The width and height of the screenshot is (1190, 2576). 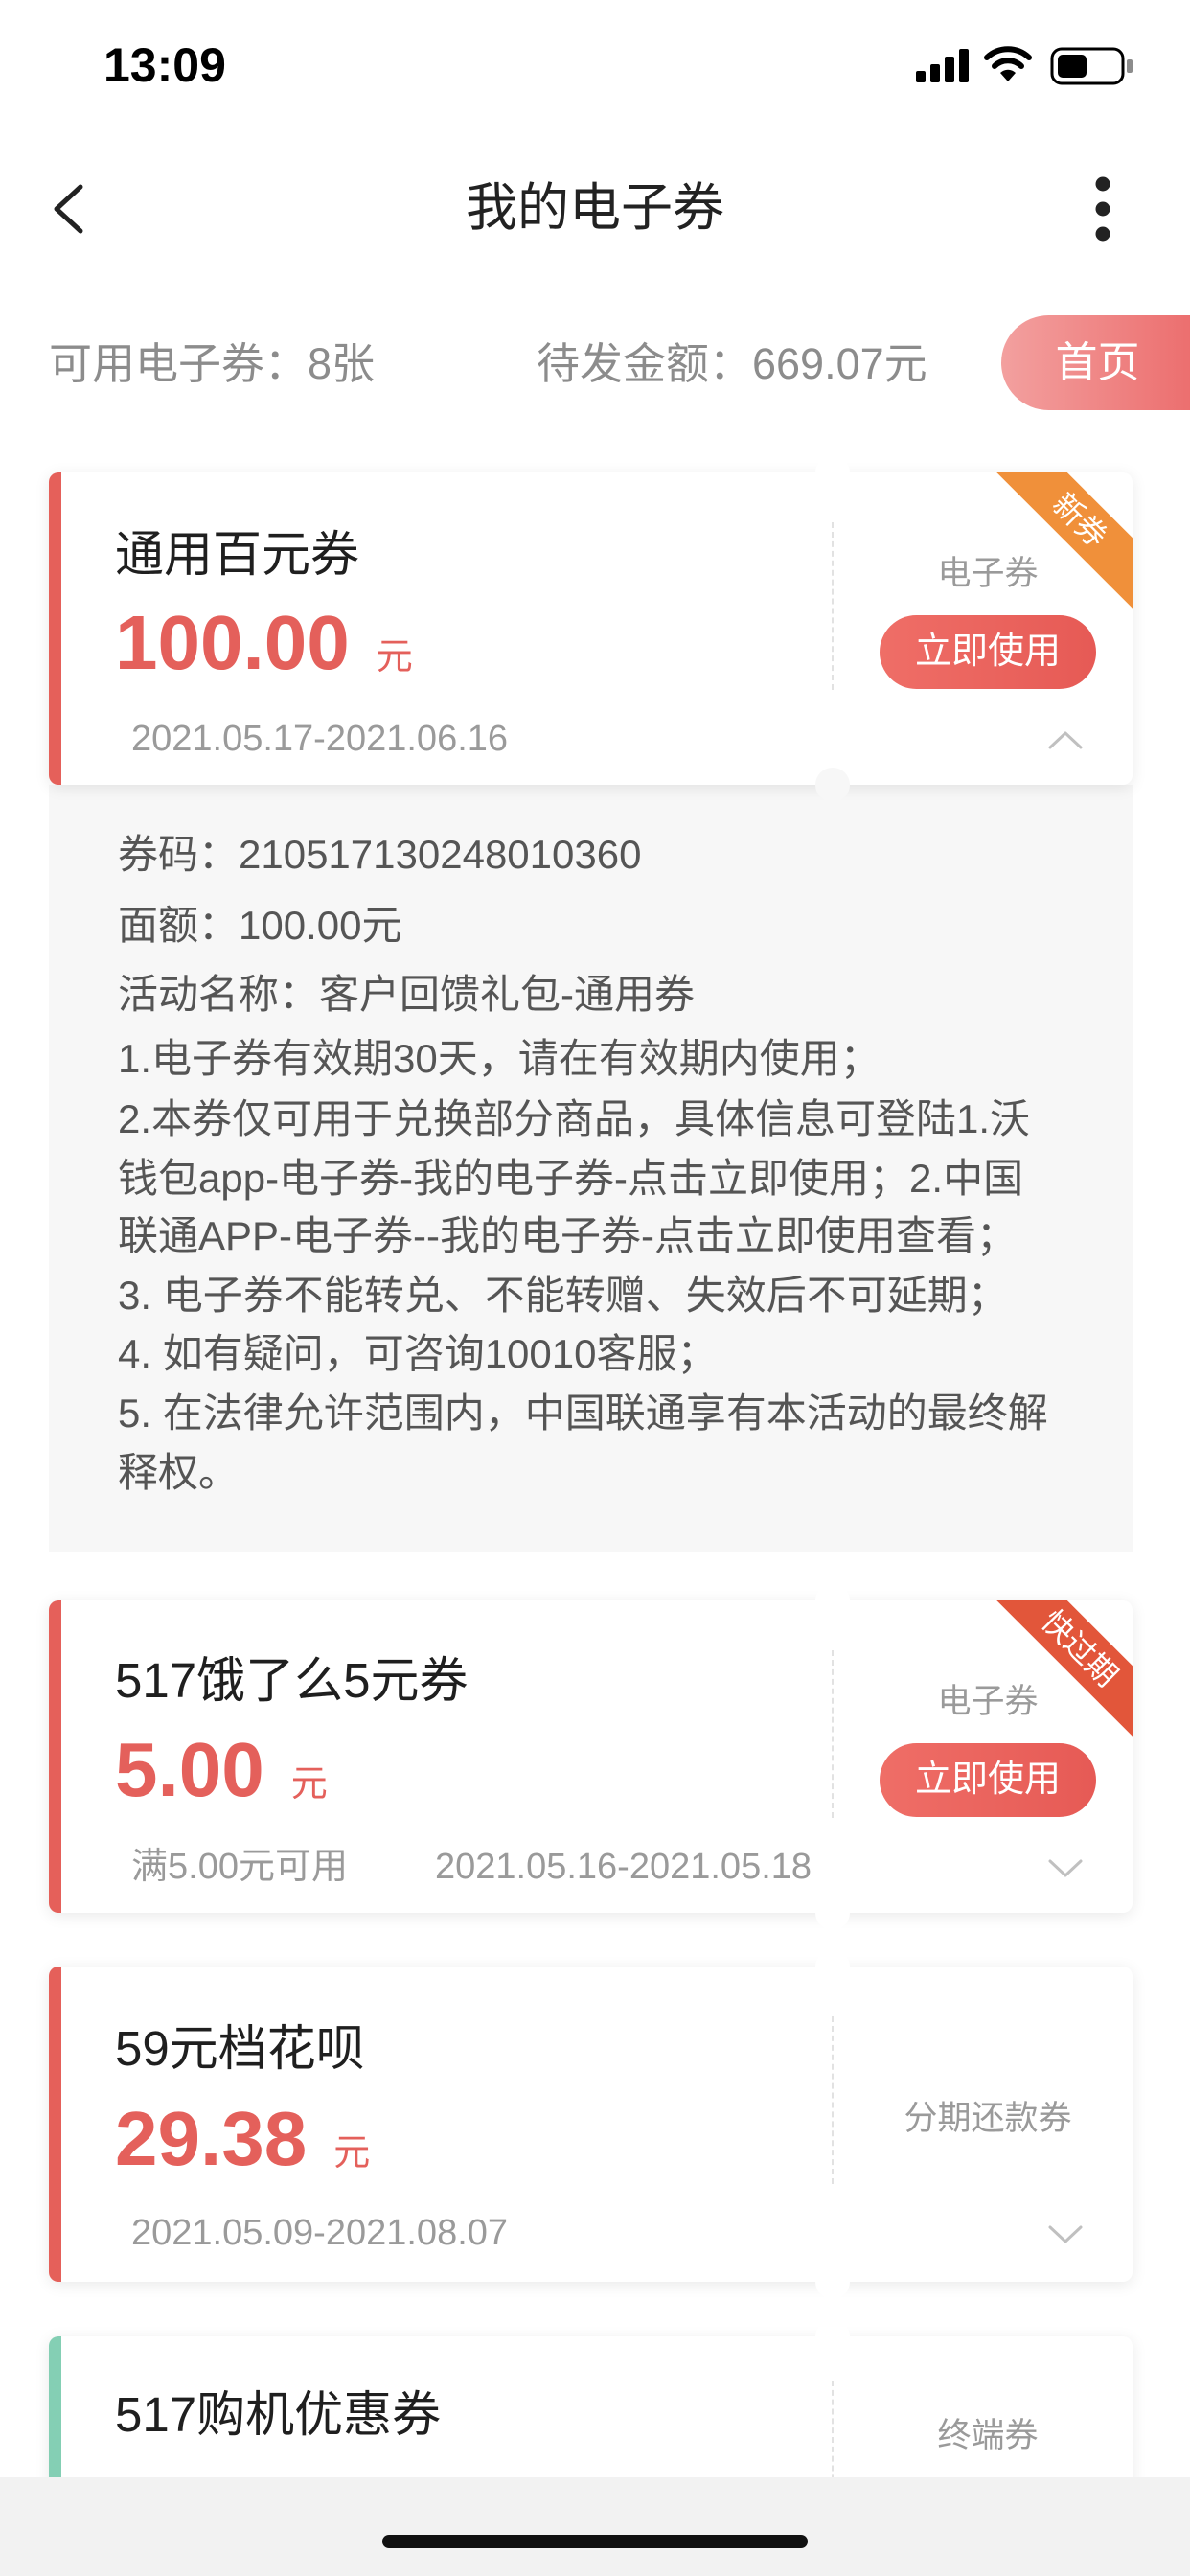 I want to click on wifi-icon, so click(x=1008, y=63).